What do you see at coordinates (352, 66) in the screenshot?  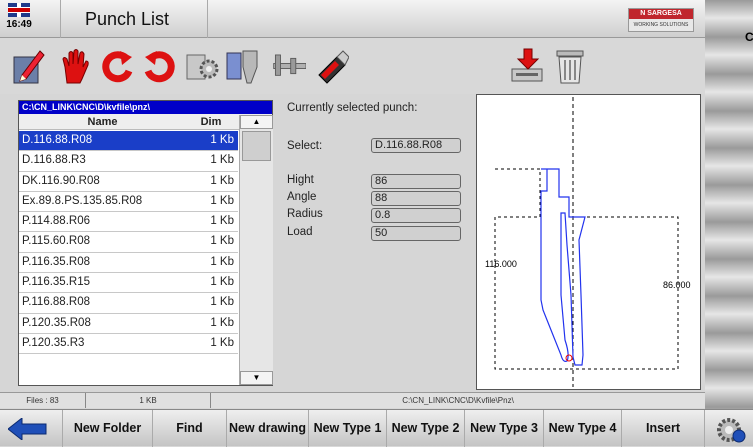 I see `toolbar` at bounding box center [352, 66].